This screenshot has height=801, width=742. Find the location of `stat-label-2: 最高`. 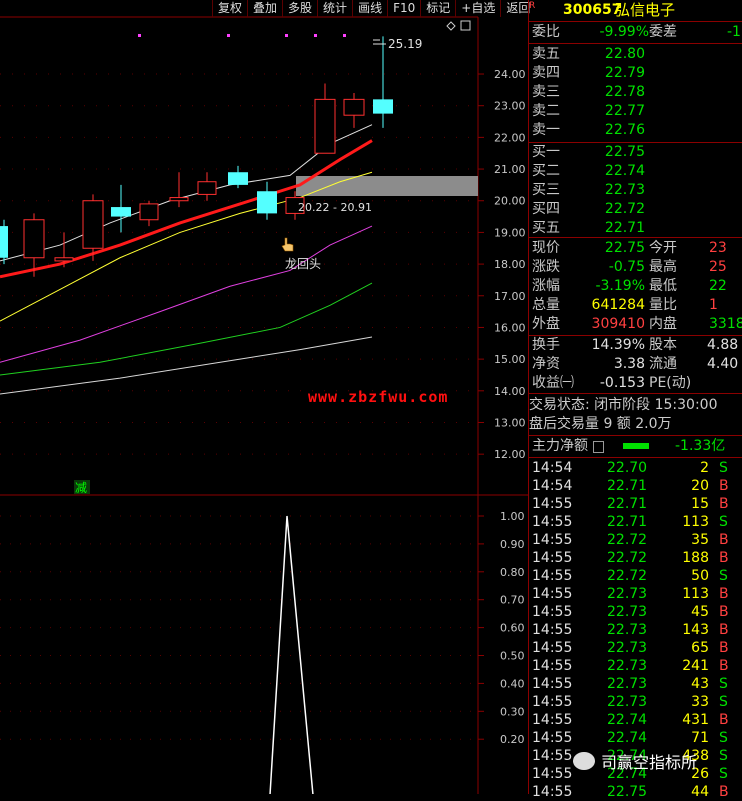

stat-label-2: 最高 is located at coordinates (663, 267).